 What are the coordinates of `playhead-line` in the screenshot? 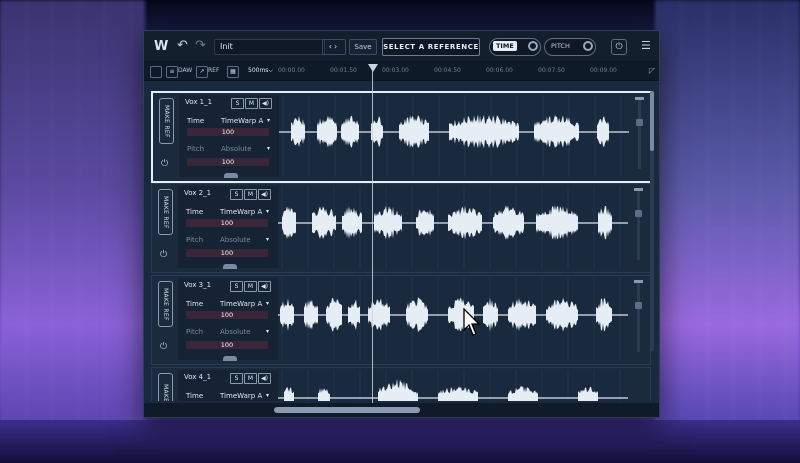 It's located at (372, 241).